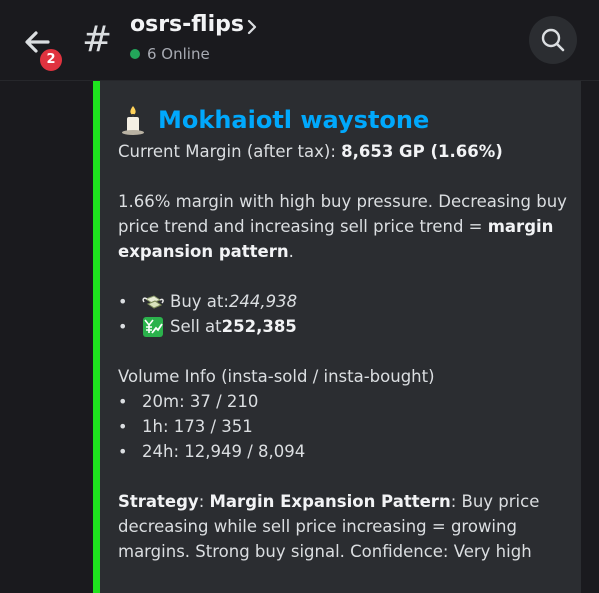  I want to click on strategy-label: Strategy, so click(158, 501).